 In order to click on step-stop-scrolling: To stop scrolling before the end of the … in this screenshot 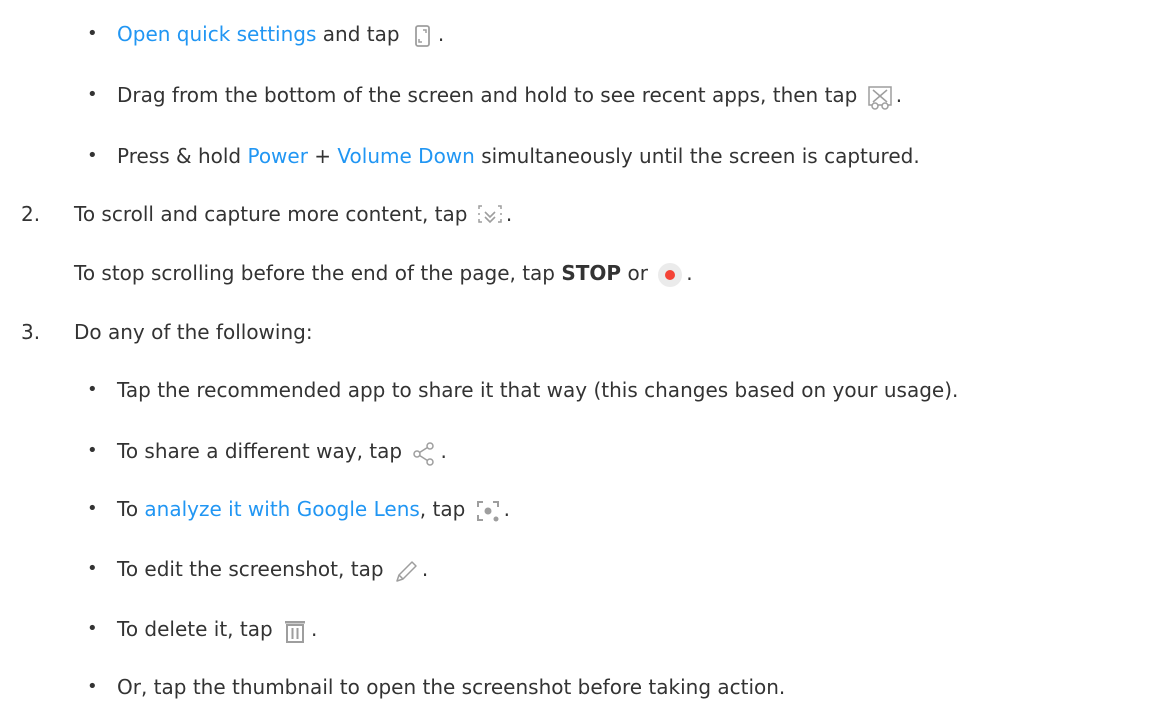, I will do `click(383, 273)`.